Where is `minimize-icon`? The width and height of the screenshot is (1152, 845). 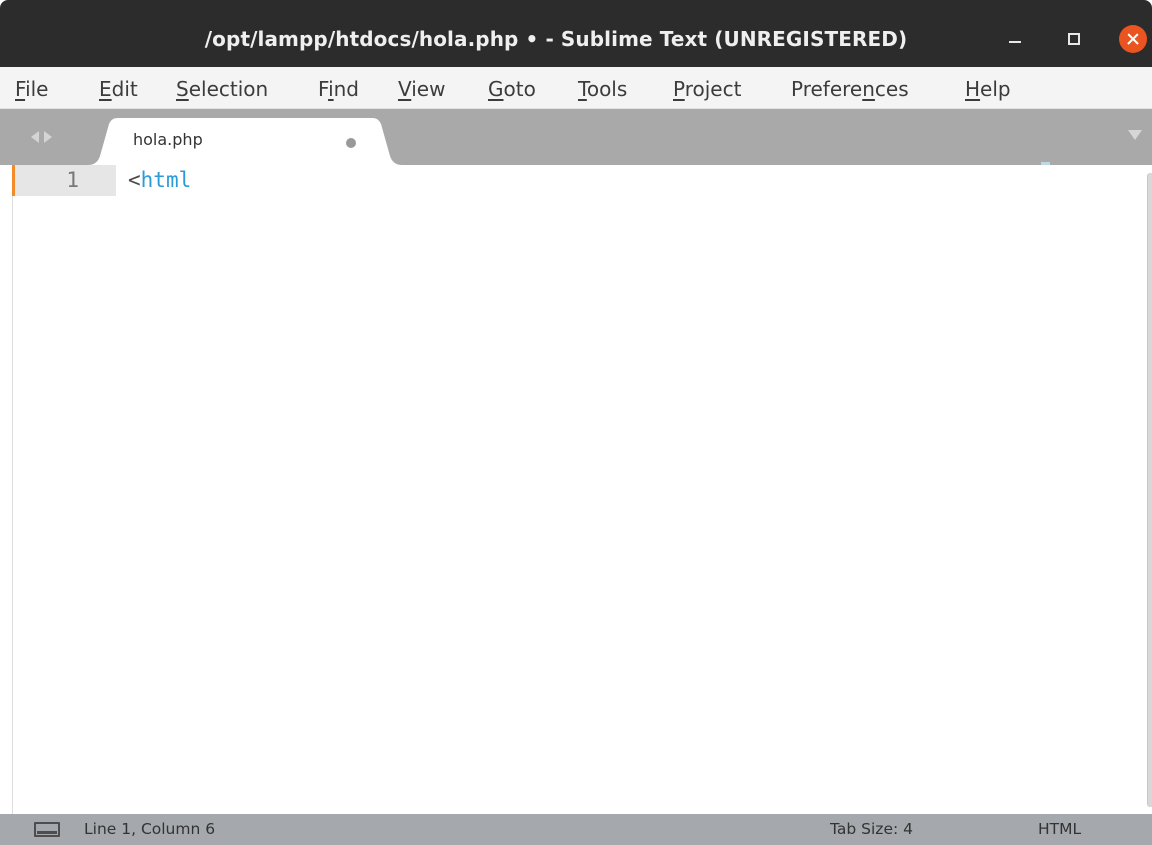 minimize-icon is located at coordinates (1015, 39).